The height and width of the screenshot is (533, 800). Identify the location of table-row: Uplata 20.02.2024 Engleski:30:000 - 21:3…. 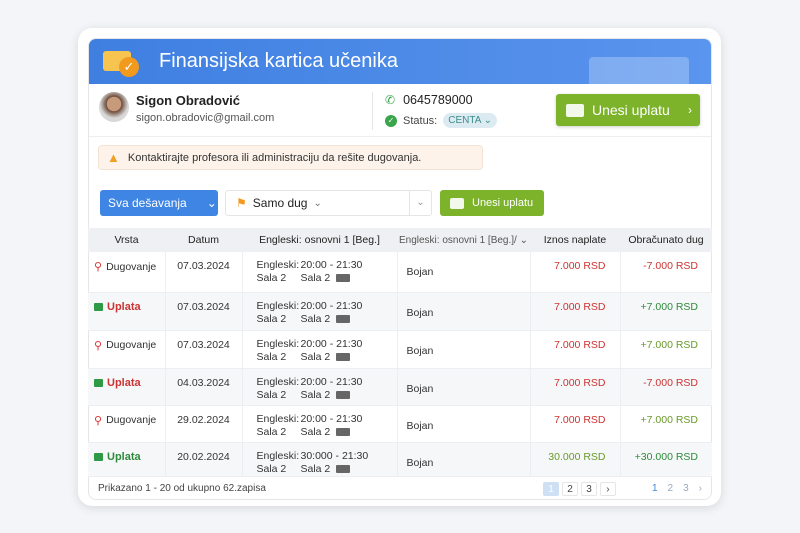
(400, 459).